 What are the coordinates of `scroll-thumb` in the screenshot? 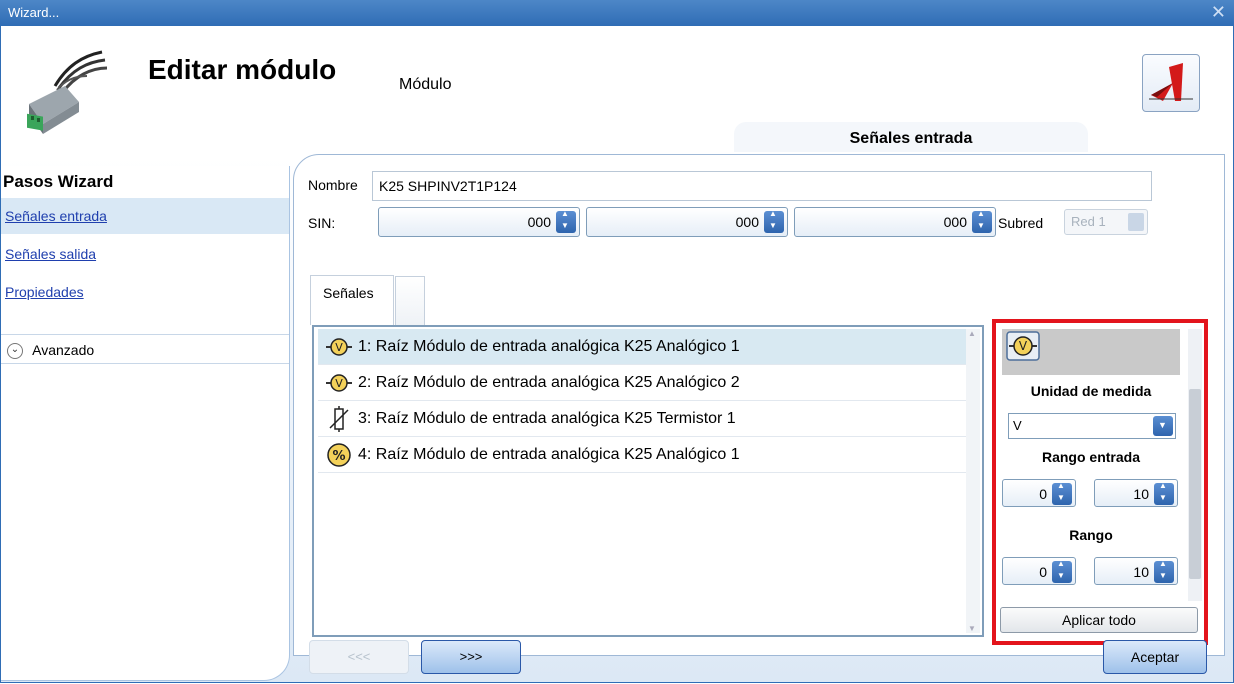 It's located at (1195, 484).